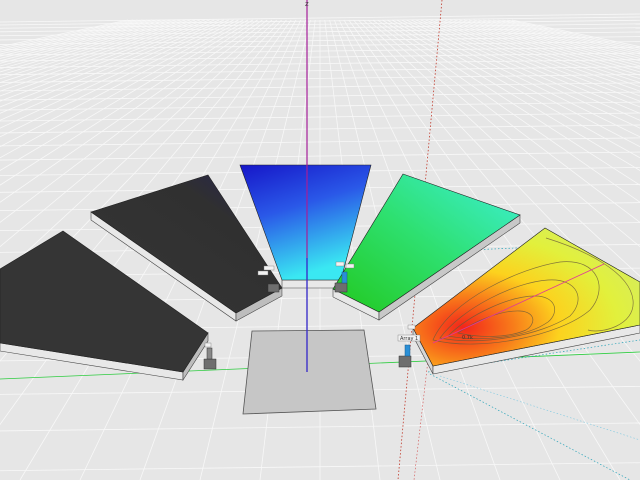 The image size is (640, 480). What do you see at coordinates (467, 338) in the screenshot?
I see `panel-5-value-tag: 0.7k` at bounding box center [467, 338].